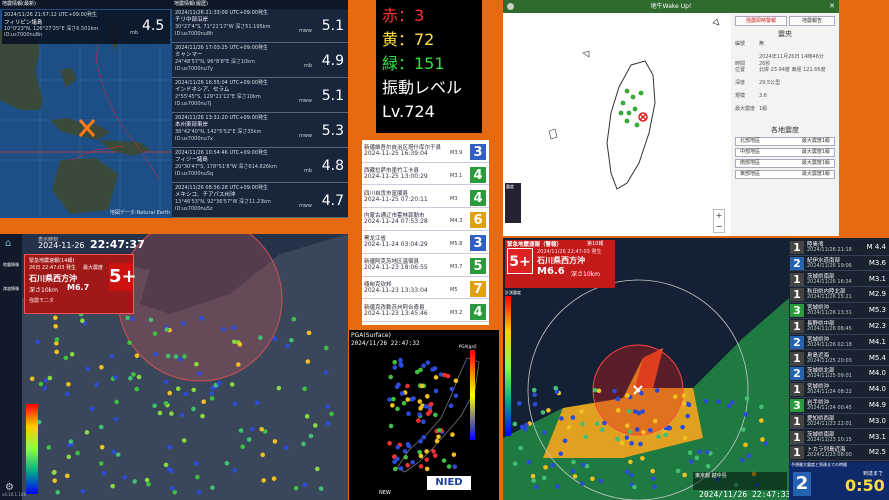 The image size is (889, 500). What do you see at coordinates (839, 295) in the screenshot?
I see `quake-row: 1 秋田県内陸北部 2024/11/26 15:21 M2.9` at bounding box center [839, 295].